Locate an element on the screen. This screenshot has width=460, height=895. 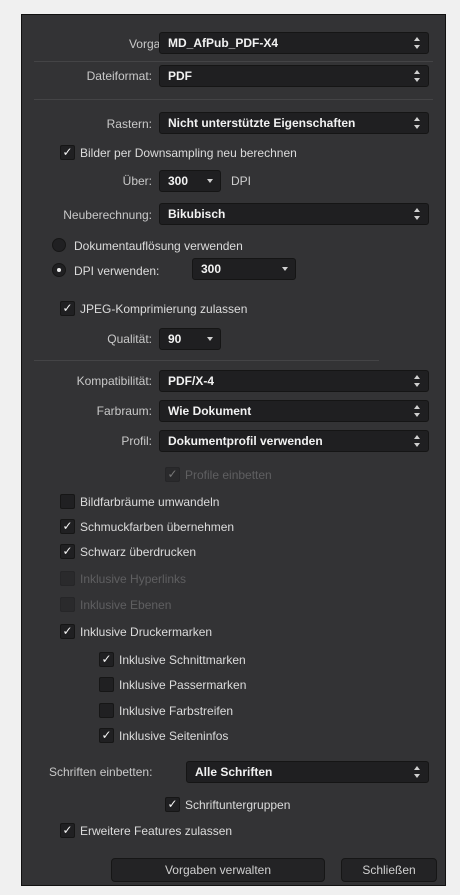
embed-profiles-checkbox: ✓ is located at coordinates (172, 474).